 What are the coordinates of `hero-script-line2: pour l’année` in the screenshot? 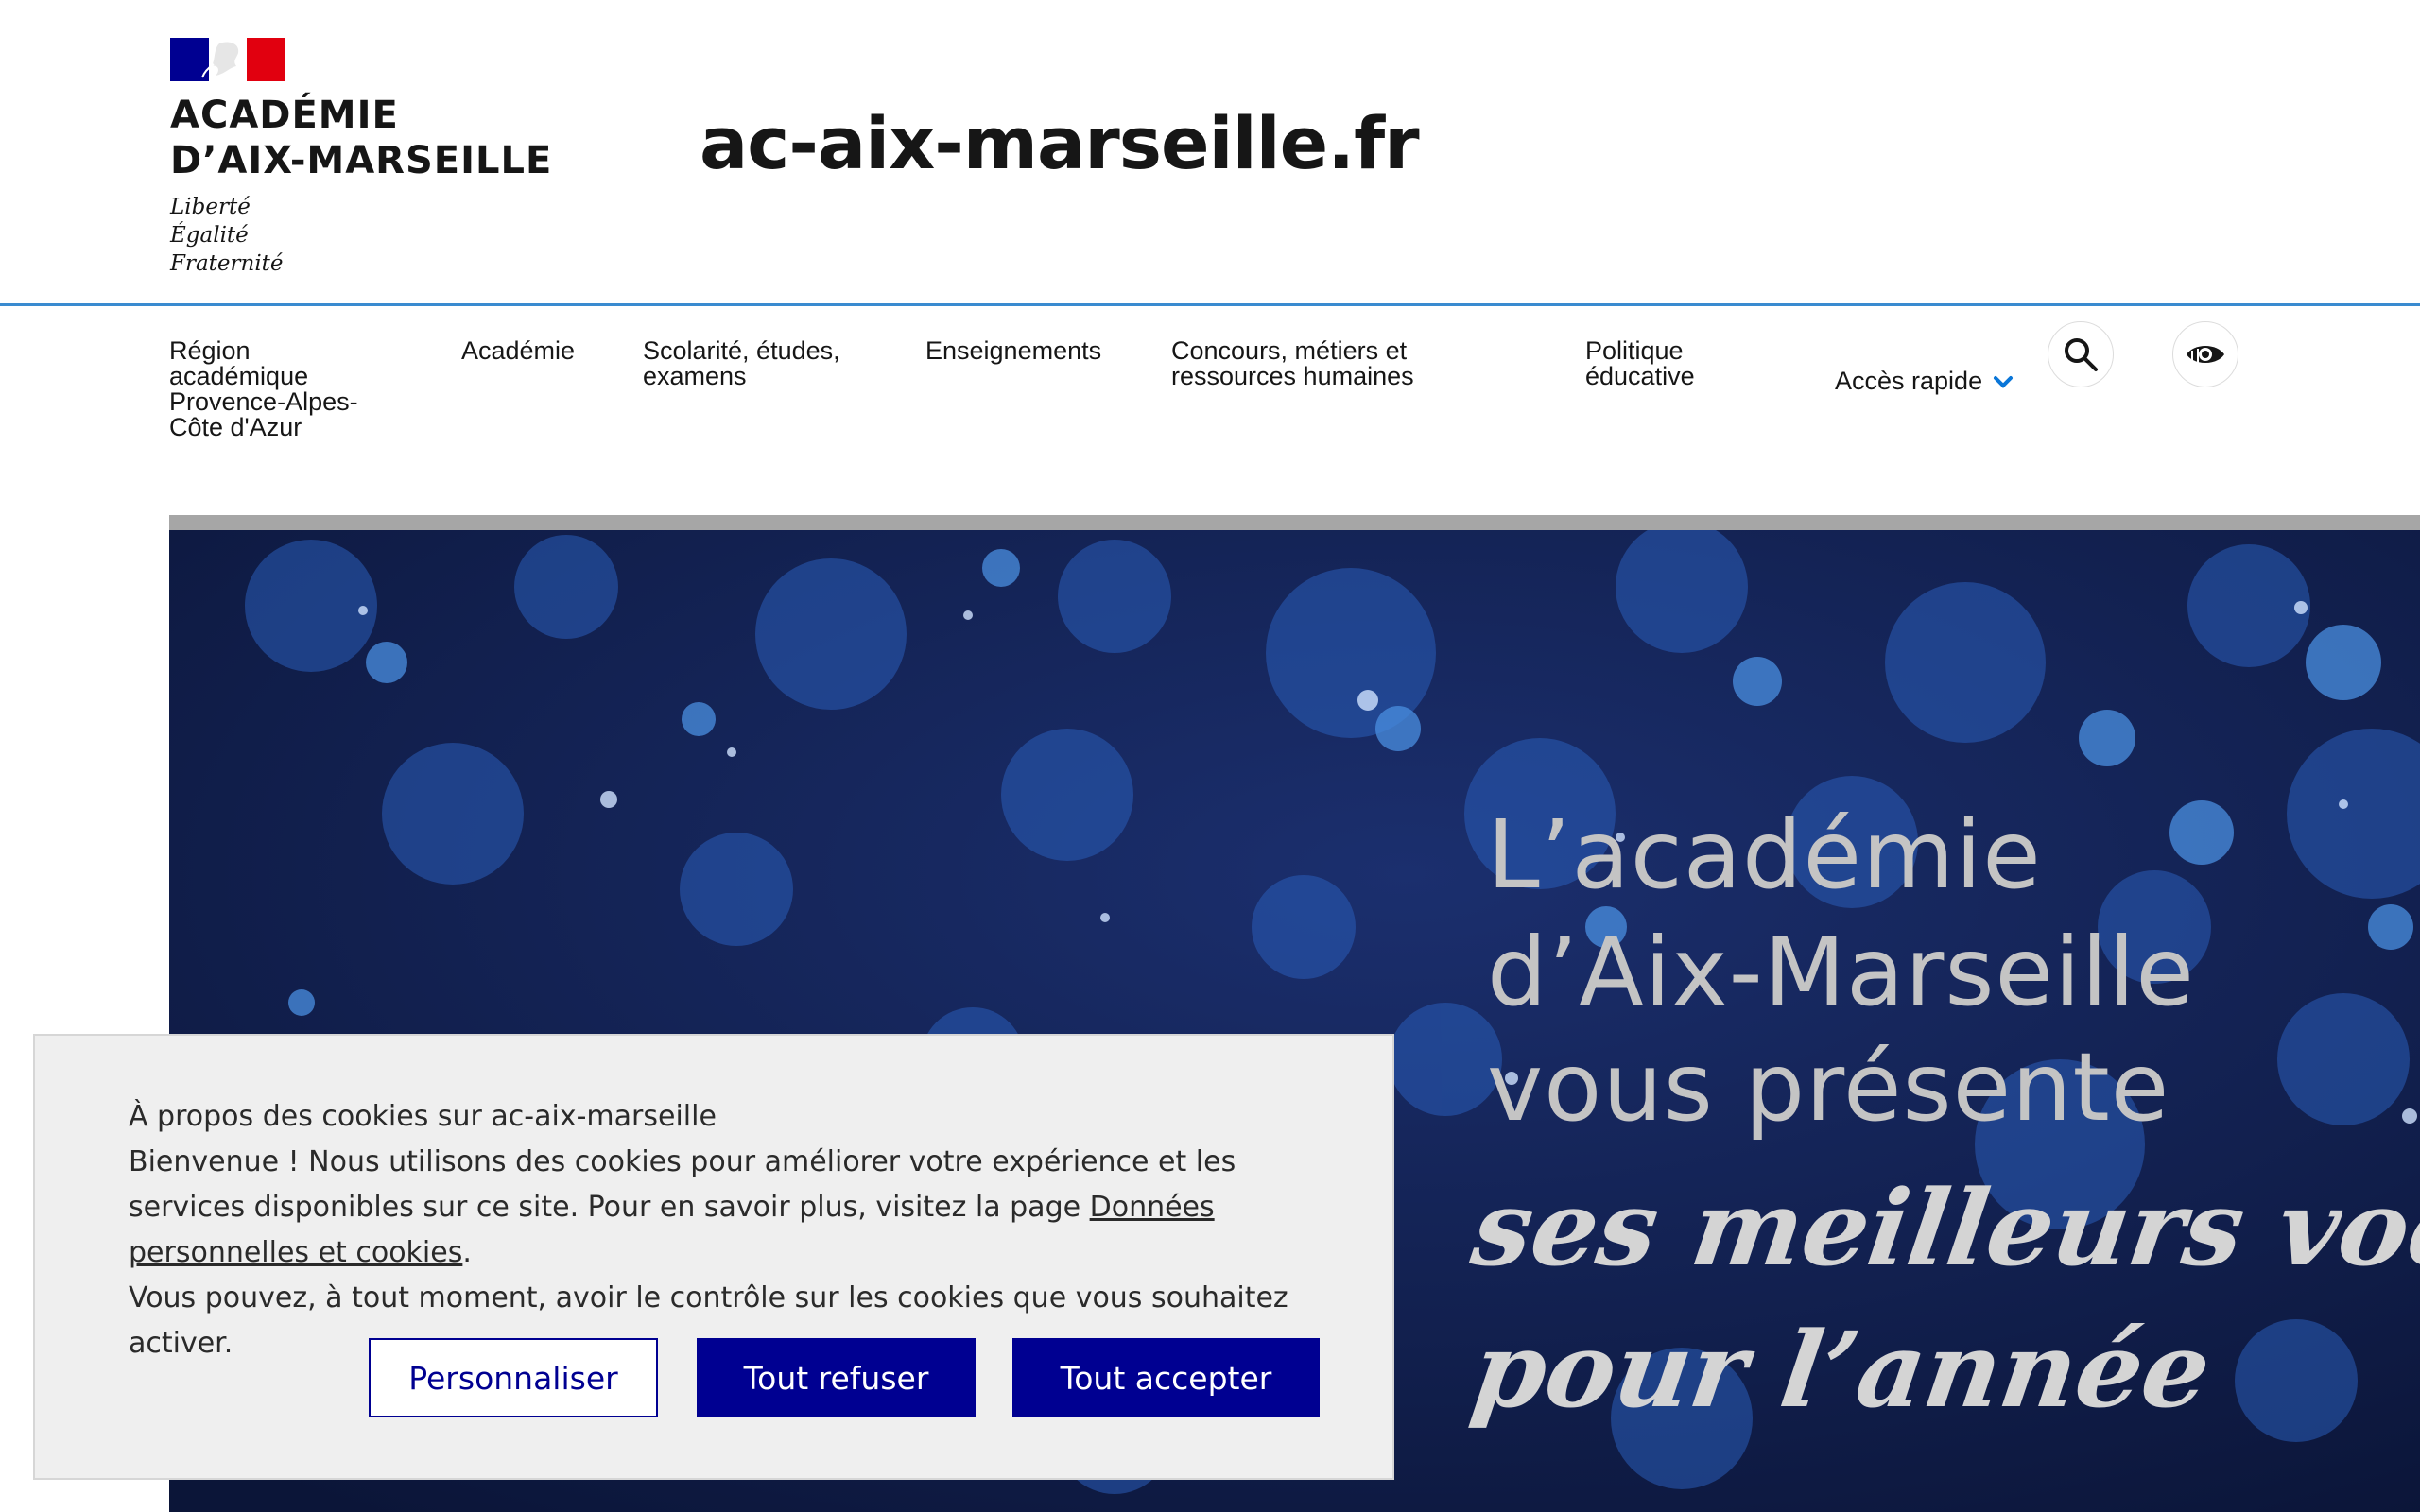 It's located at (1841, 1370).